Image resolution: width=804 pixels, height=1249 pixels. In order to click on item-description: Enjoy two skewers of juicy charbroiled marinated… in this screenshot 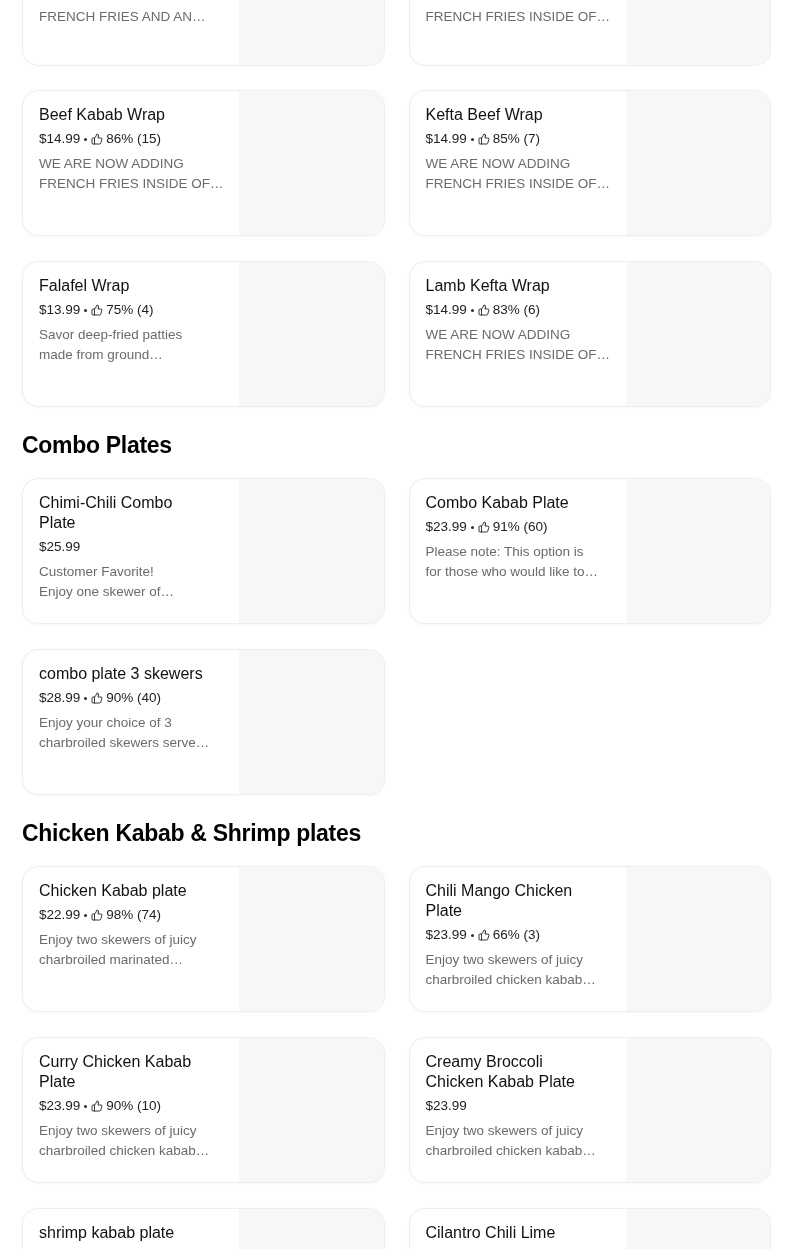, I will do `click(118, 950)`.